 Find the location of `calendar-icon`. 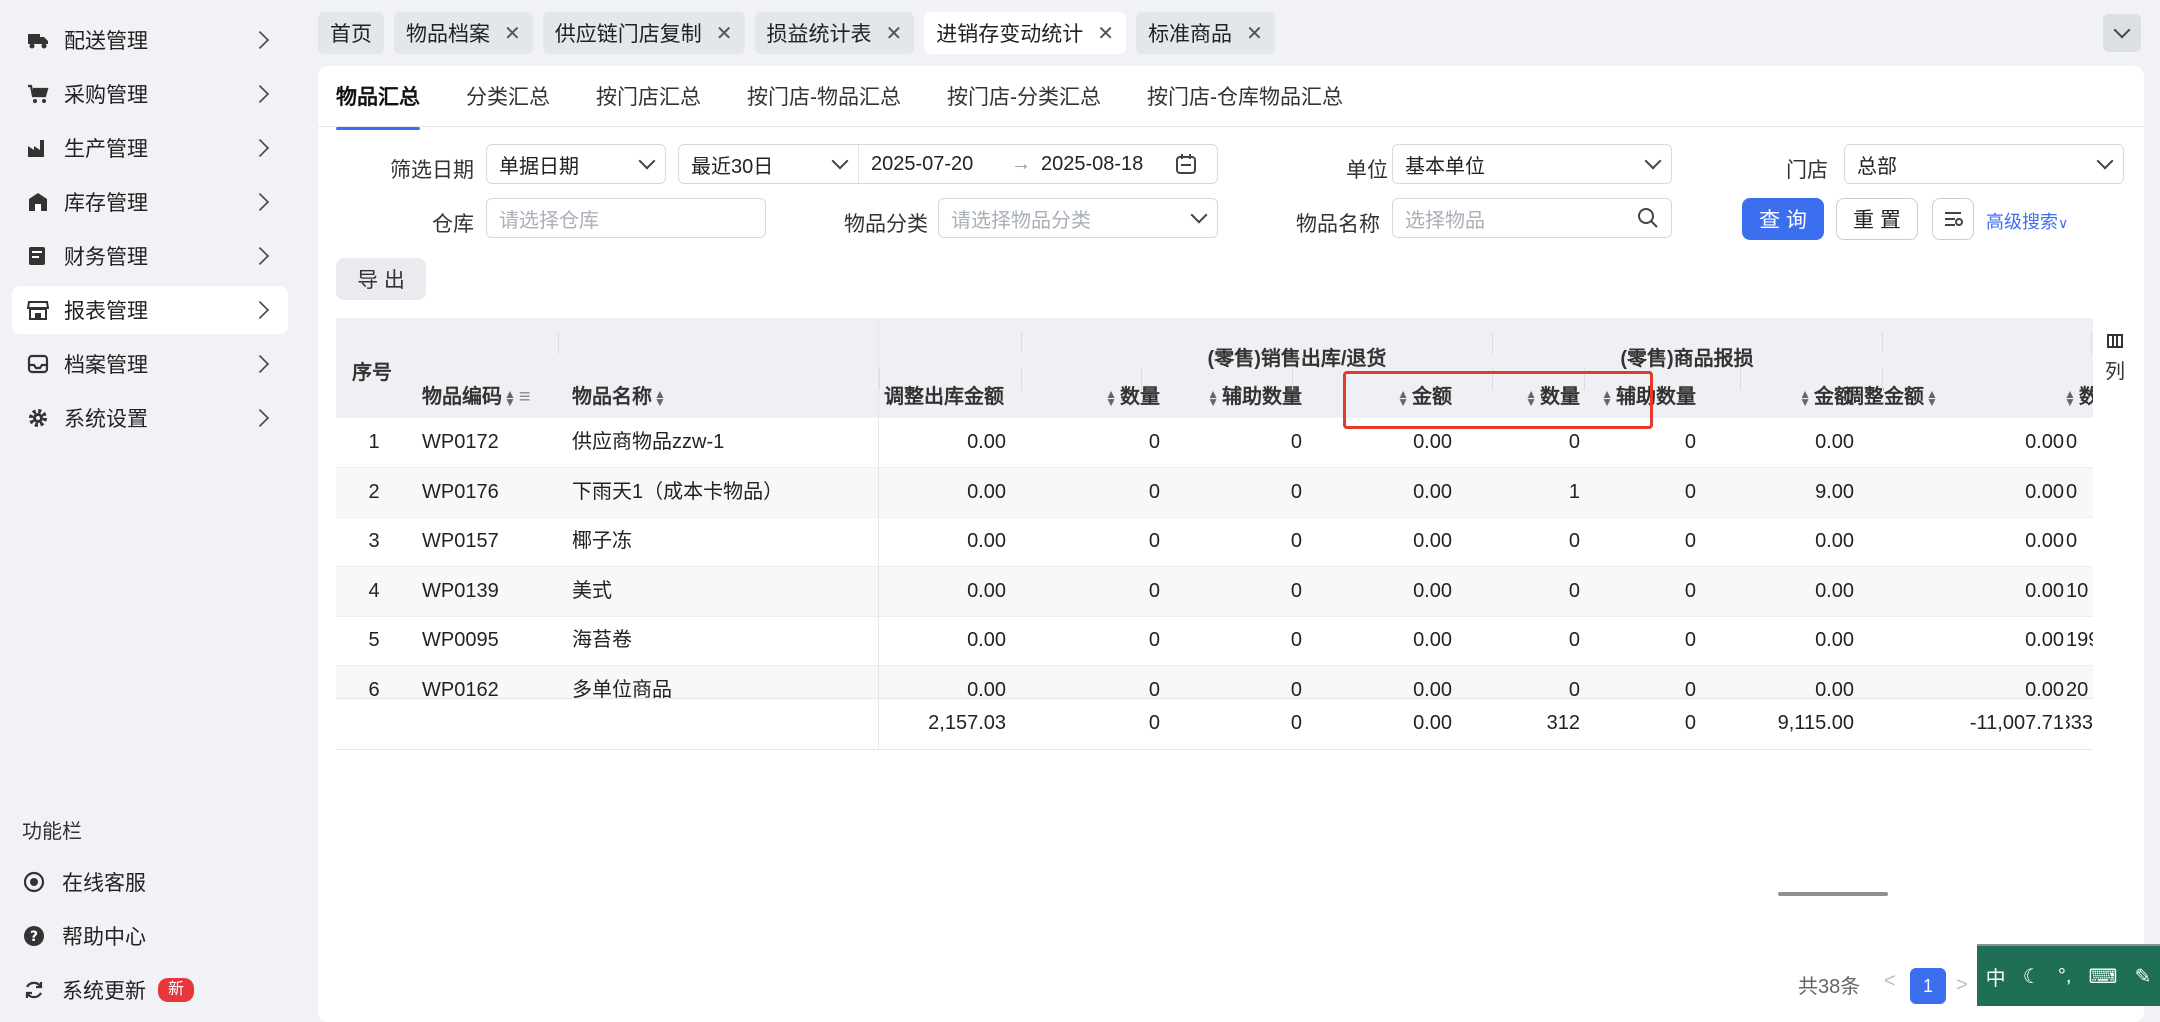

calendar-icon is located at coordinates (1186, 164).